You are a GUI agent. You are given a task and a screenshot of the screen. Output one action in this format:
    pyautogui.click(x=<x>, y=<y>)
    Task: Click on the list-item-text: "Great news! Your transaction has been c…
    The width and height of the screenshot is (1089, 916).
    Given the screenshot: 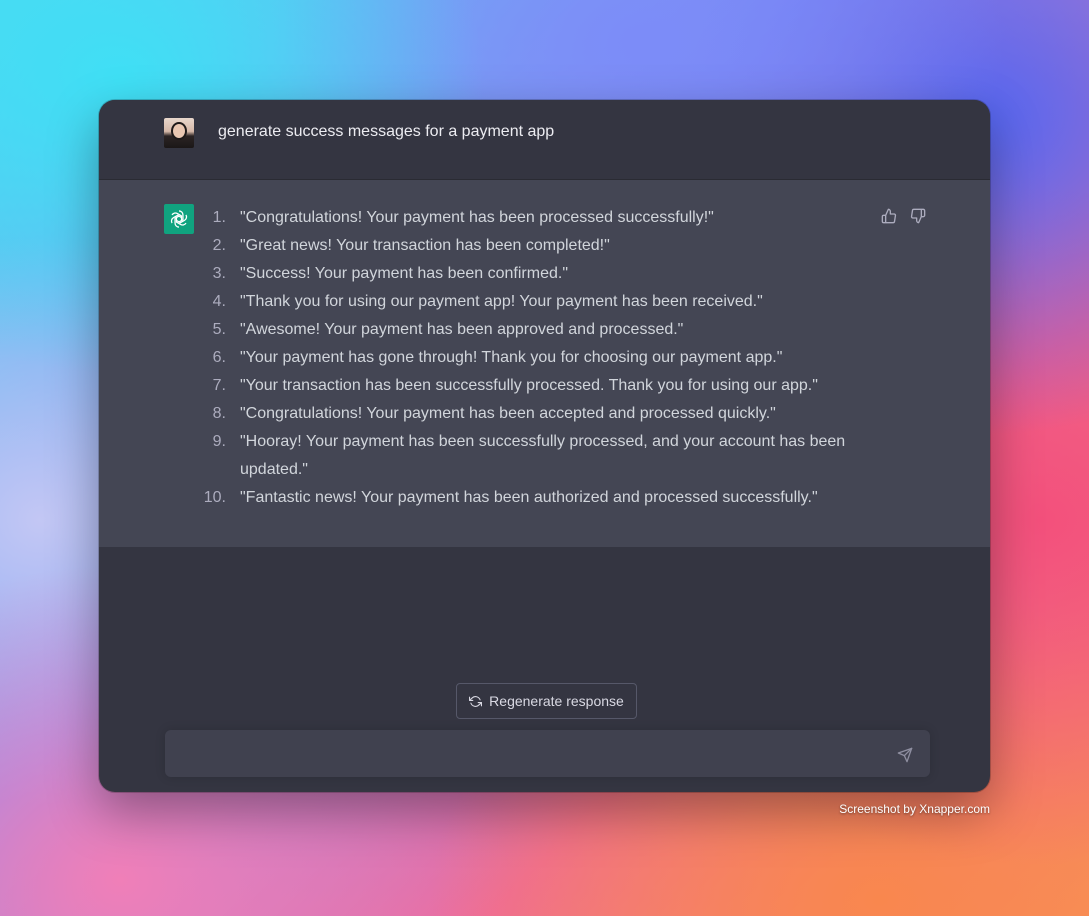 What is the action you would take?
    pyautogui.click(x=425, y=245)
    